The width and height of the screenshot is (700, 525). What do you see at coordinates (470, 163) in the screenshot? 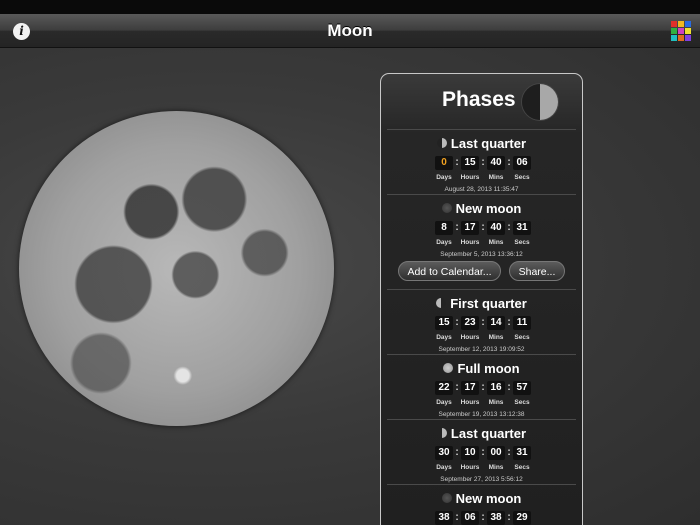
I see `countdown-hours: 15` at bounding box center [470, 163].